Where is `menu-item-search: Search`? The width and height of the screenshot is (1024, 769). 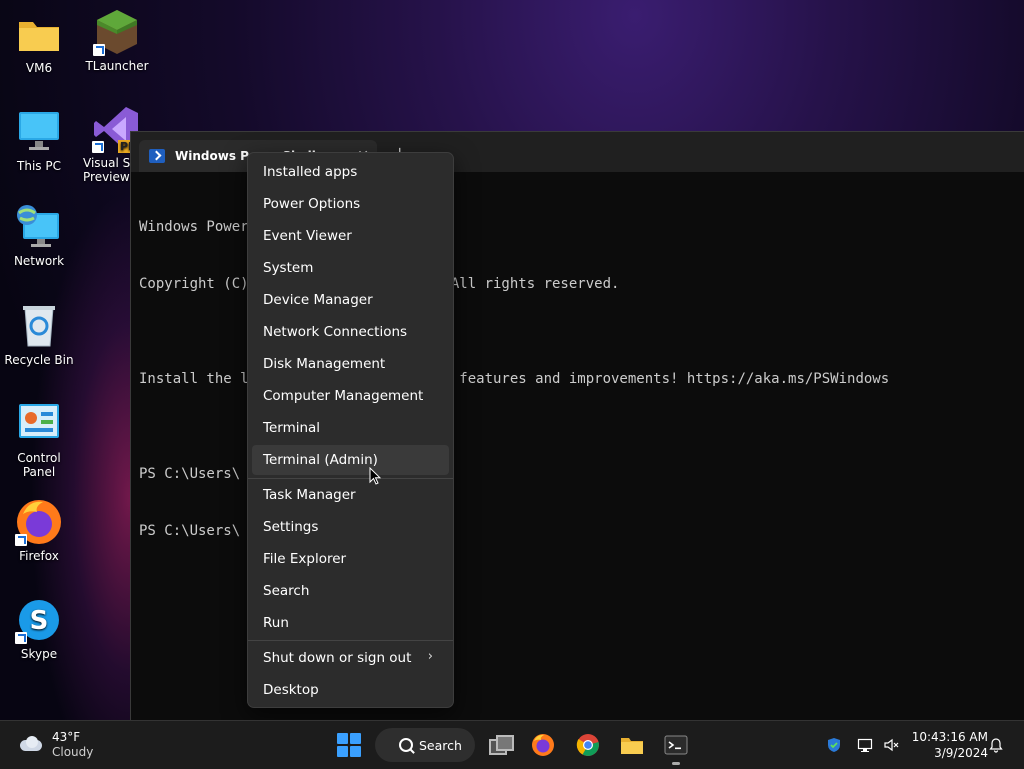 menu-item-search: Search is located at coordinates (350, 591).